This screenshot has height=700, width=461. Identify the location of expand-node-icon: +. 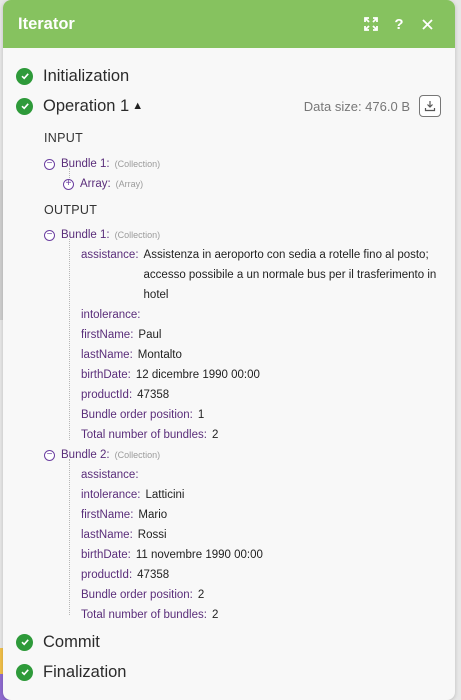
(68, 184).